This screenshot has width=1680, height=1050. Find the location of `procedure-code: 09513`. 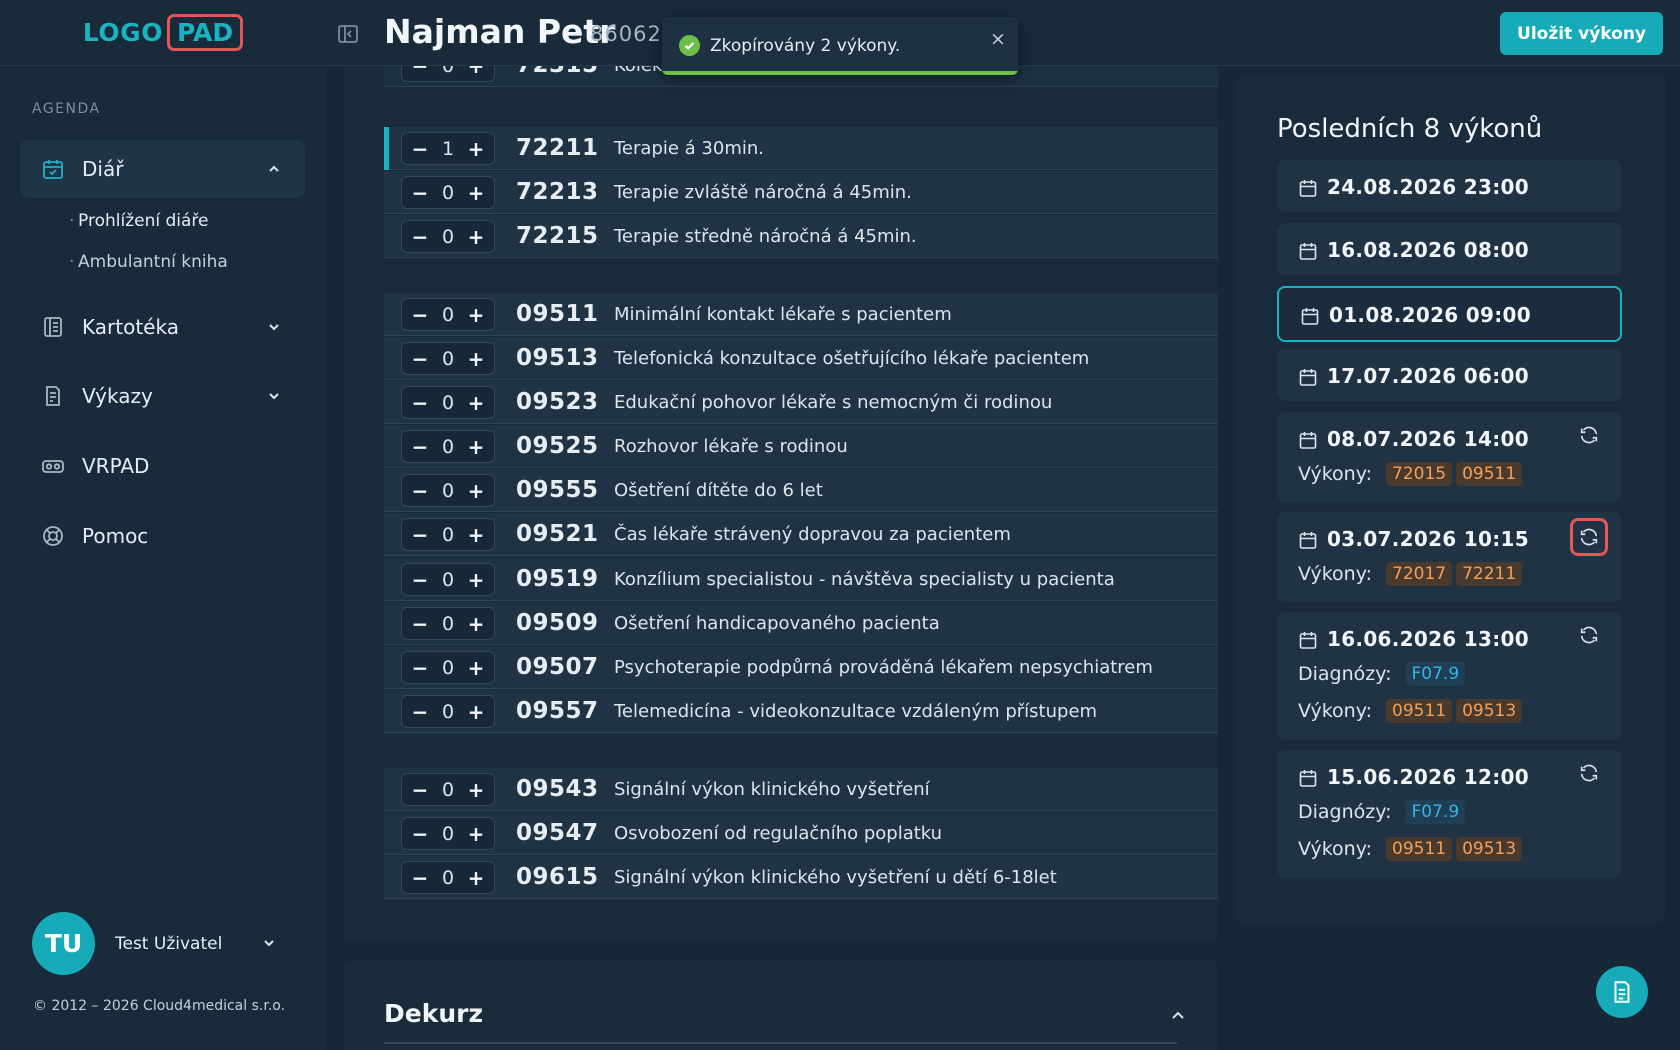

procedure-code: 09513 is located at coordinates (557, 358).